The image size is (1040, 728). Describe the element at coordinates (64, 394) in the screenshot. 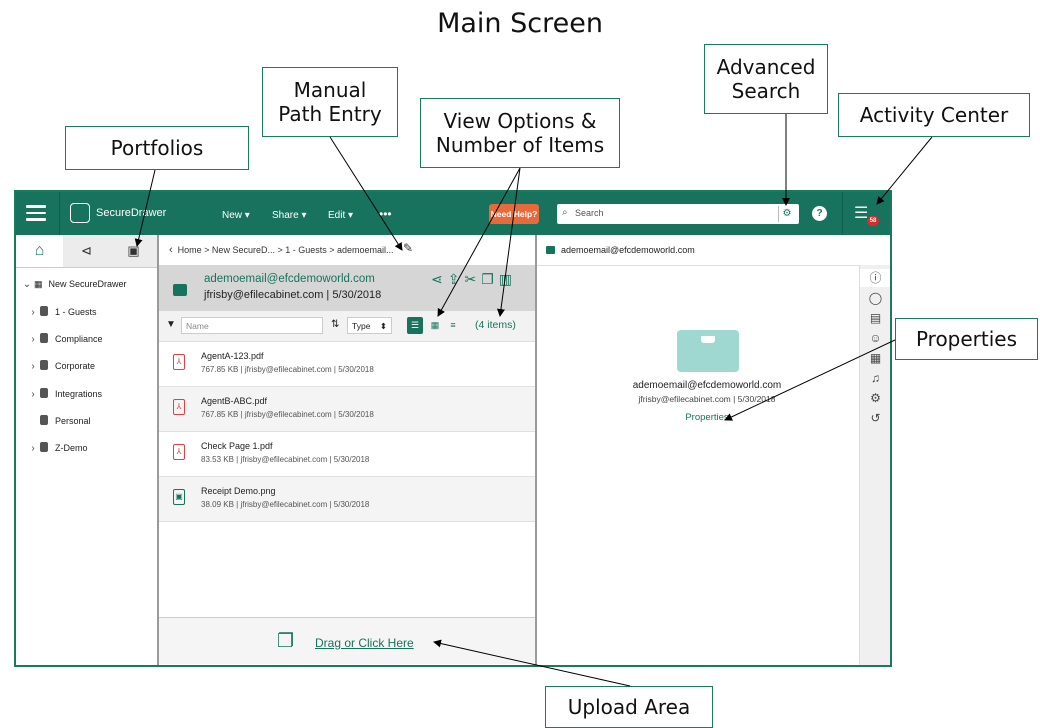

I see `tree-item-integrations: › Integrations` at that location.